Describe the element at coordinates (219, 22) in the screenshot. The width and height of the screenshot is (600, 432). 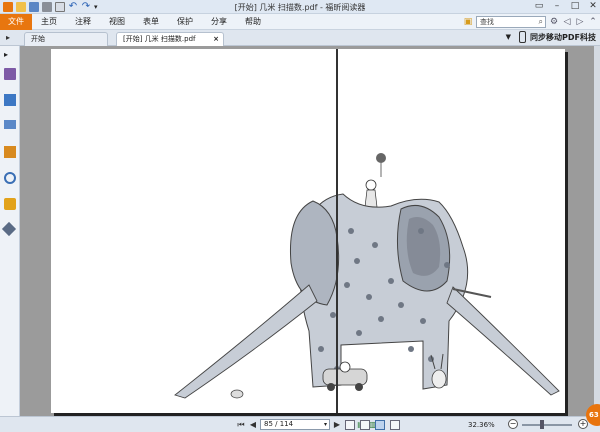
I see `menu-share: 分享` at that location.